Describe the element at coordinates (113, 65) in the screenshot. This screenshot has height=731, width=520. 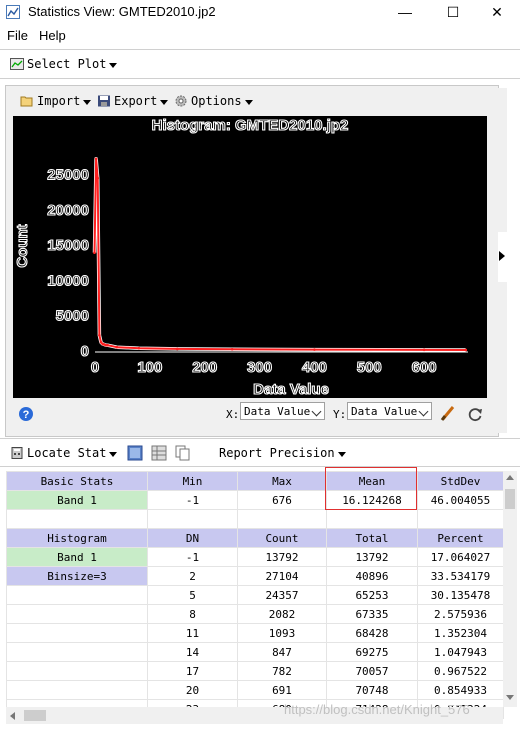
I see `chevron-down-icon` at that location.